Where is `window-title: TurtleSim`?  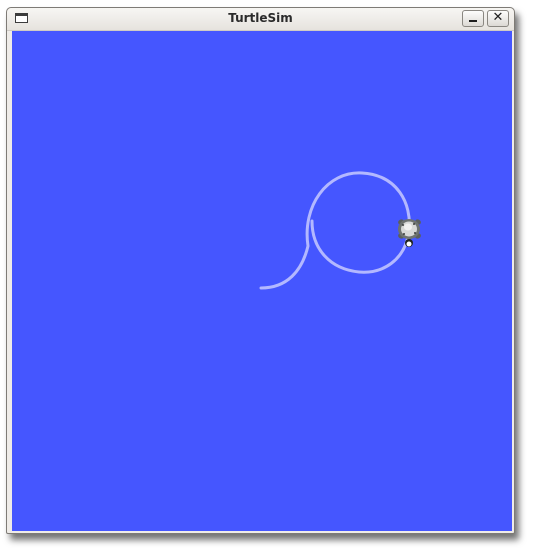 window-title: TurtleSim is located at coordinates (260, 18).